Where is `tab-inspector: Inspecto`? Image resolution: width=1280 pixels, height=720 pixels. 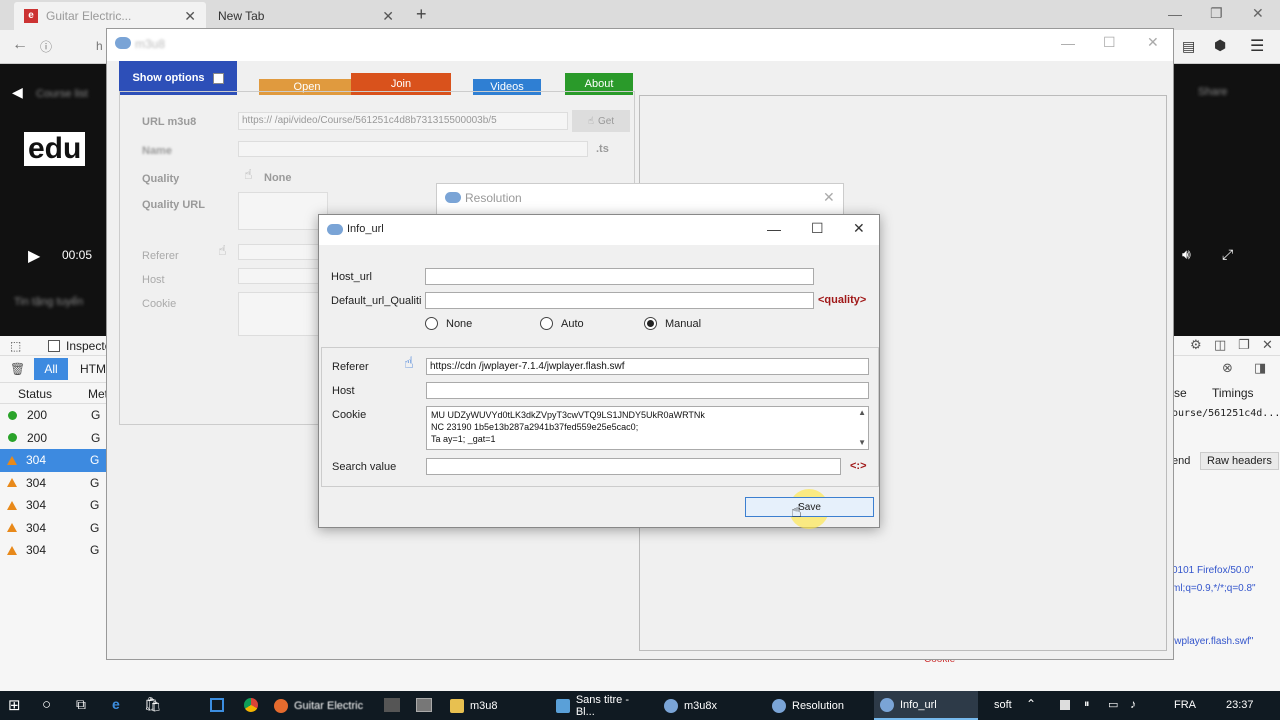 tab-inspector: Inspecto is located at coordinates (88, 346).